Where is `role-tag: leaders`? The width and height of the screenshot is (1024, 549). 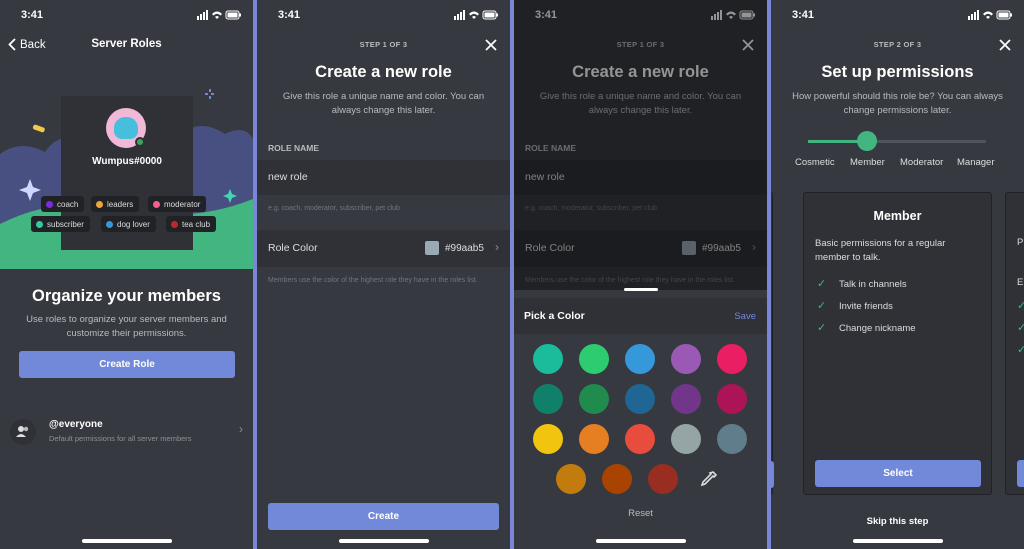
role-tag: leaders is located at coordinates (115, 204).